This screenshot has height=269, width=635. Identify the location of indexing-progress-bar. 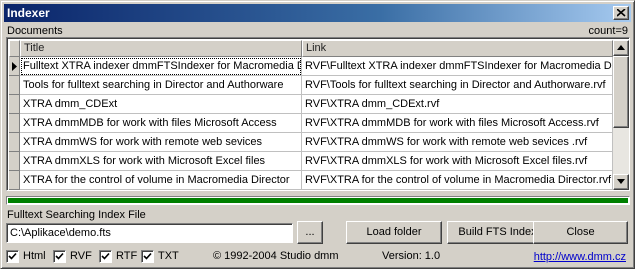
(318, 200).